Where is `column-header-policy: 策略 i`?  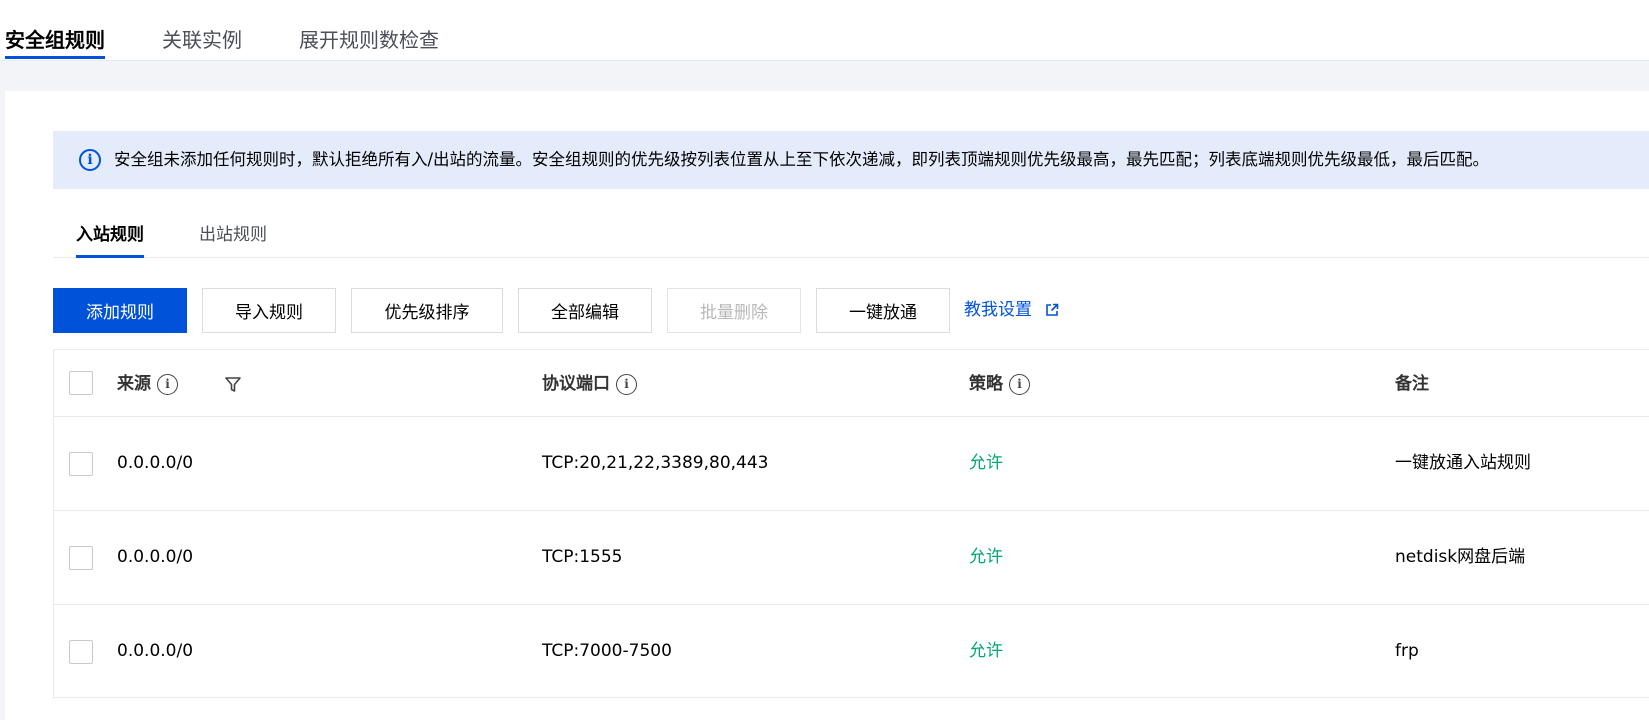
column-header-policy: 策略 i is located at coordinates (999, 384).